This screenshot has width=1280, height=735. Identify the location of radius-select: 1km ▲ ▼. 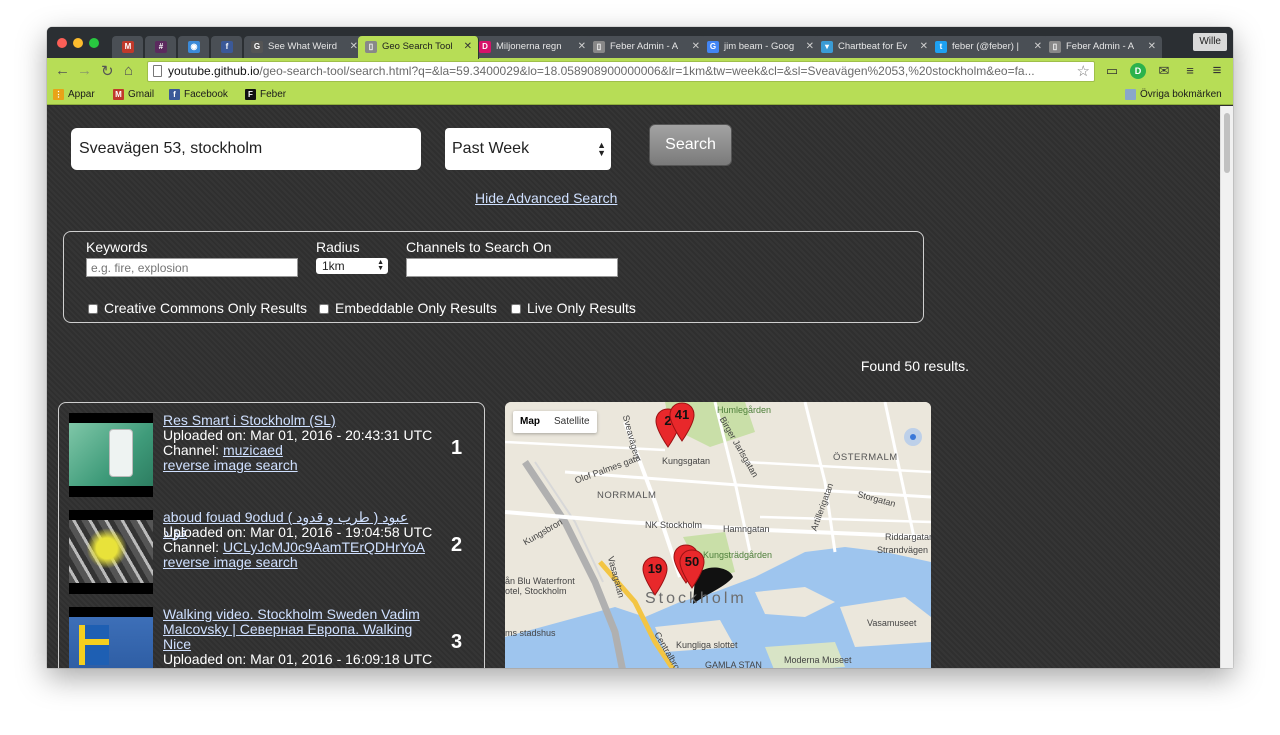
(352, 266).